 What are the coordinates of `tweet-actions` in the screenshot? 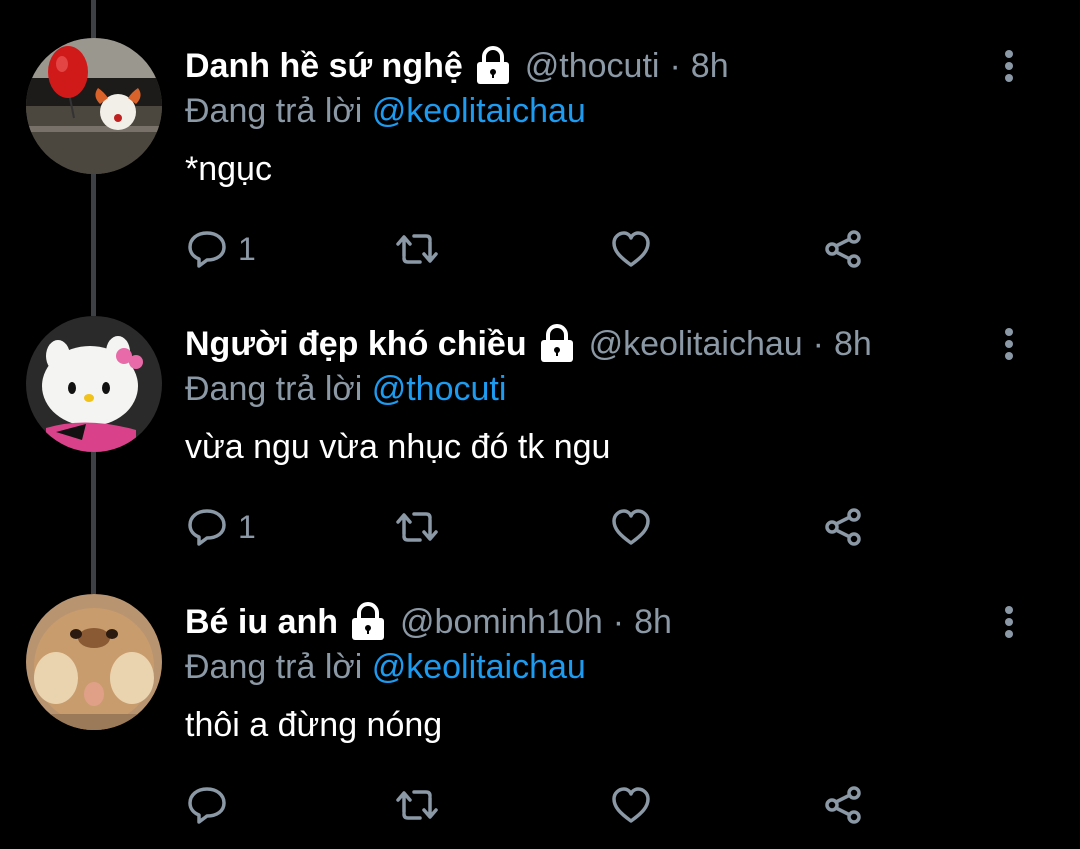 It's located at (536, 805).